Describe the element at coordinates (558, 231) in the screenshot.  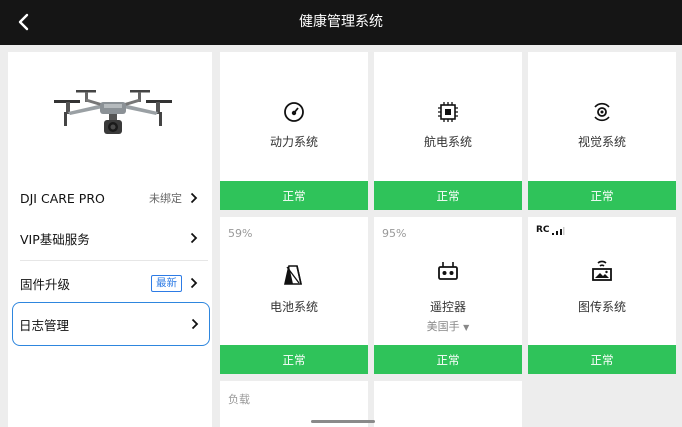
I see `signal-bars-icon` at that location.